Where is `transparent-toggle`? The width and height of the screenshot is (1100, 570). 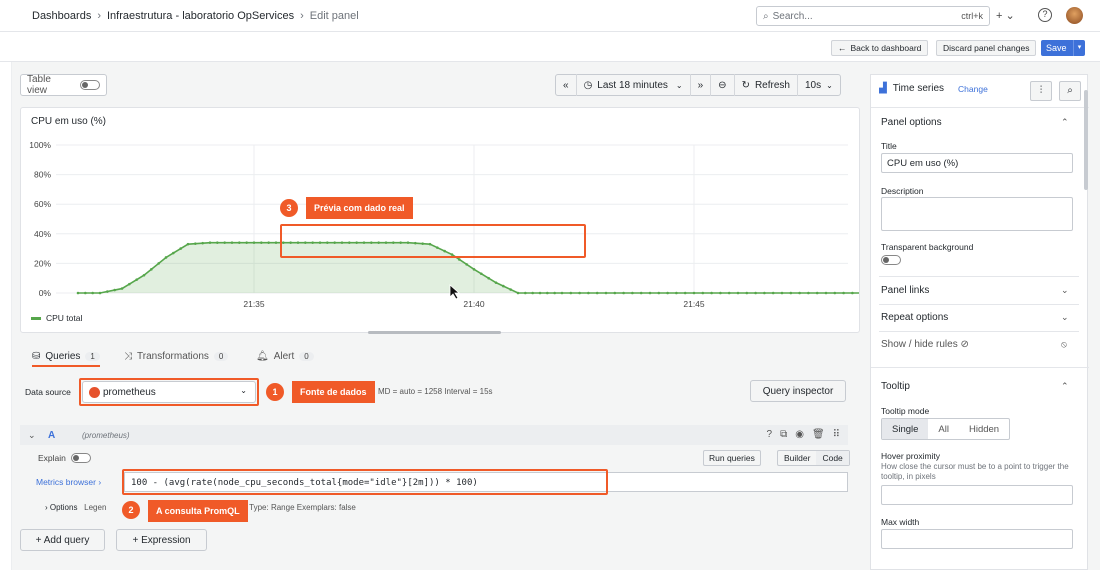
transparent-toggle is located at coordinates (891, 260).